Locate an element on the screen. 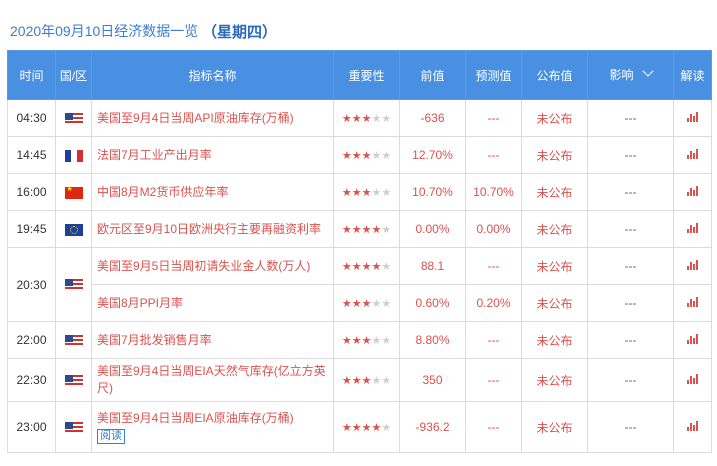 The height and width of the screenshot is (466, 717). fr-flag-icon is located at coordinates (73, 155).